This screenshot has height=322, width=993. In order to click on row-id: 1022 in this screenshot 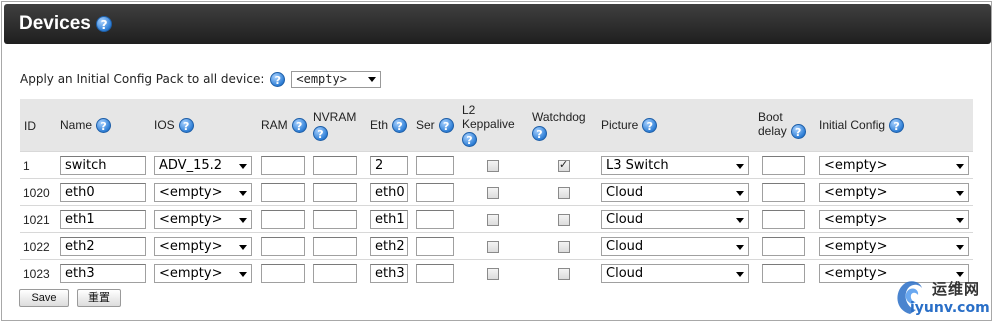, I will do `click(36, 247)`.